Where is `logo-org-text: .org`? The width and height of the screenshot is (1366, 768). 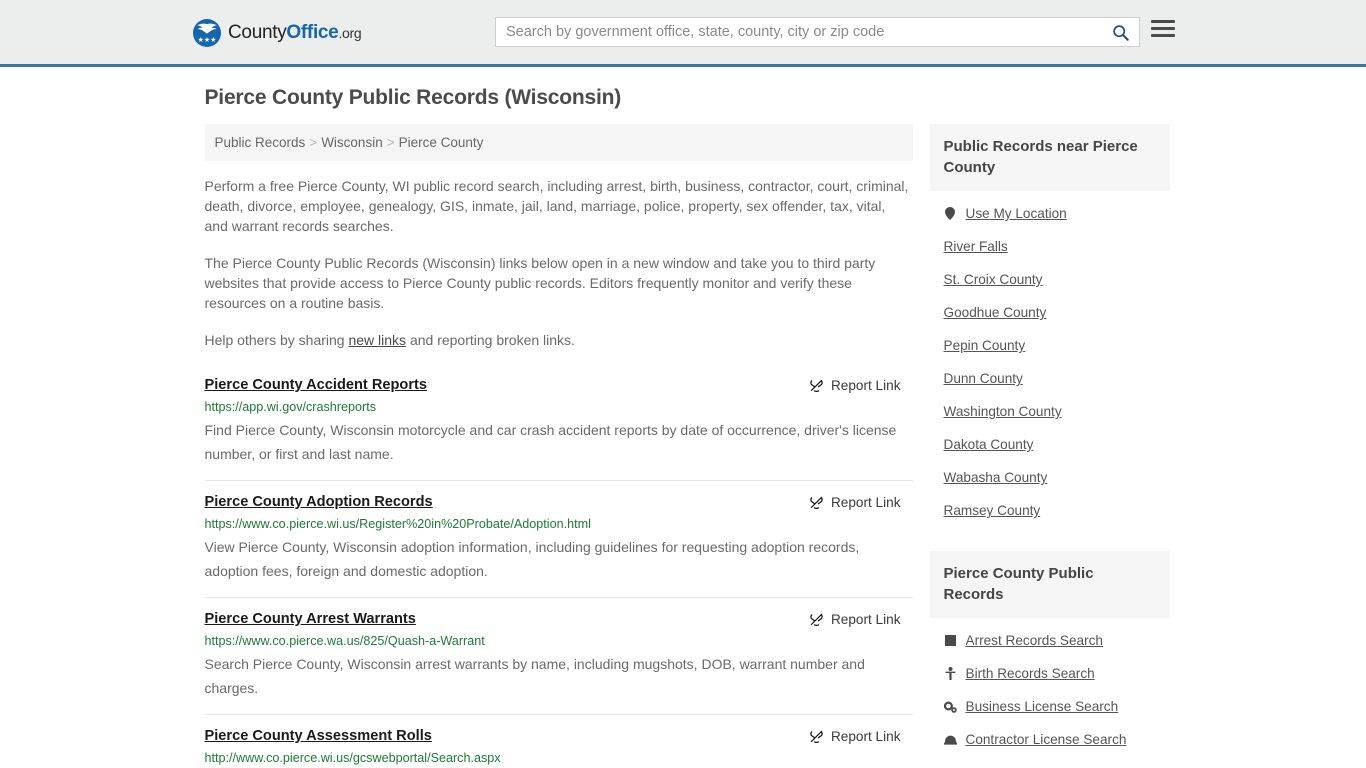
logo-org-text: .org is located at coordinates (350, 33).